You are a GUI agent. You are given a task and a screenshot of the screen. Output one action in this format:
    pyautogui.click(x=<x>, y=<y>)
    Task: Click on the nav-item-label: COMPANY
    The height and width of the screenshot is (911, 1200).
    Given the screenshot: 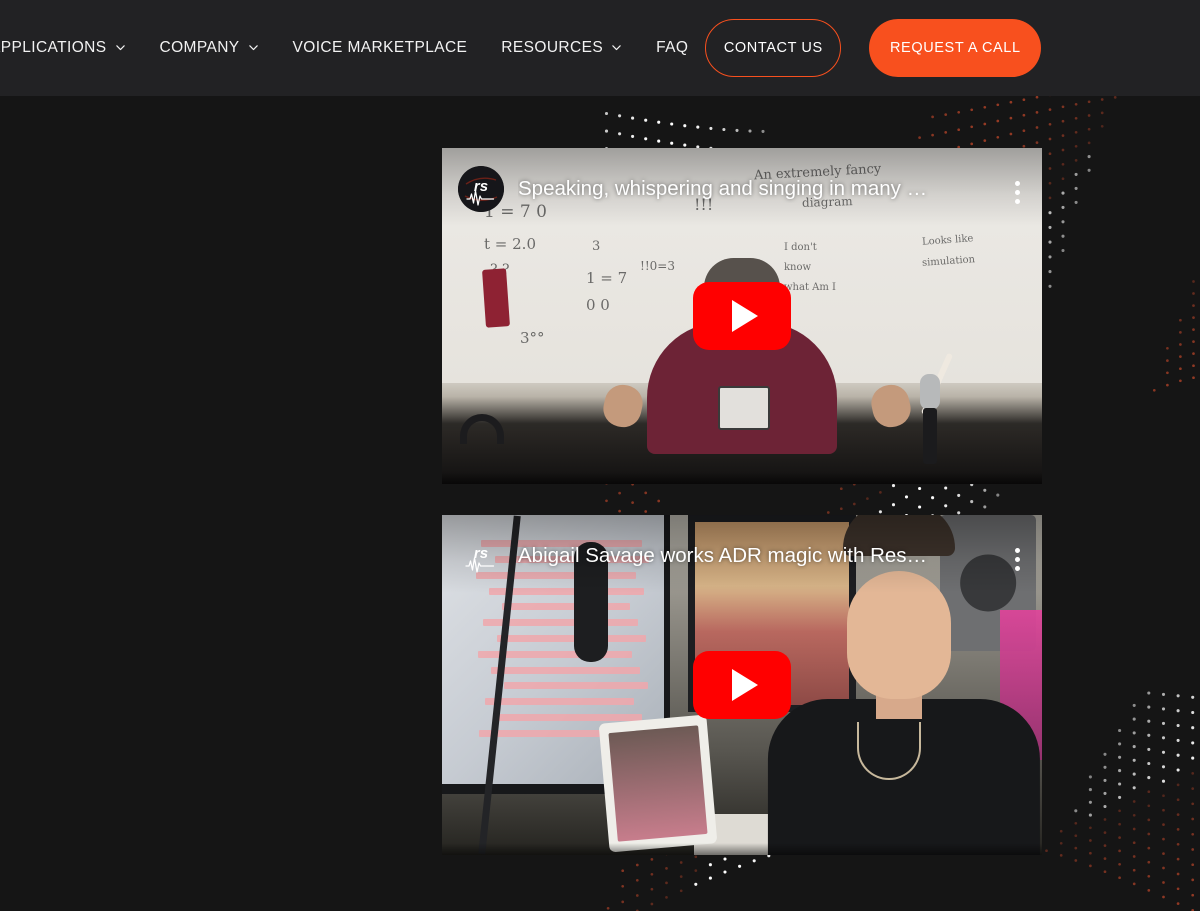 What is the action you would take?
    pyautogui.click(x=199, y=47)
    